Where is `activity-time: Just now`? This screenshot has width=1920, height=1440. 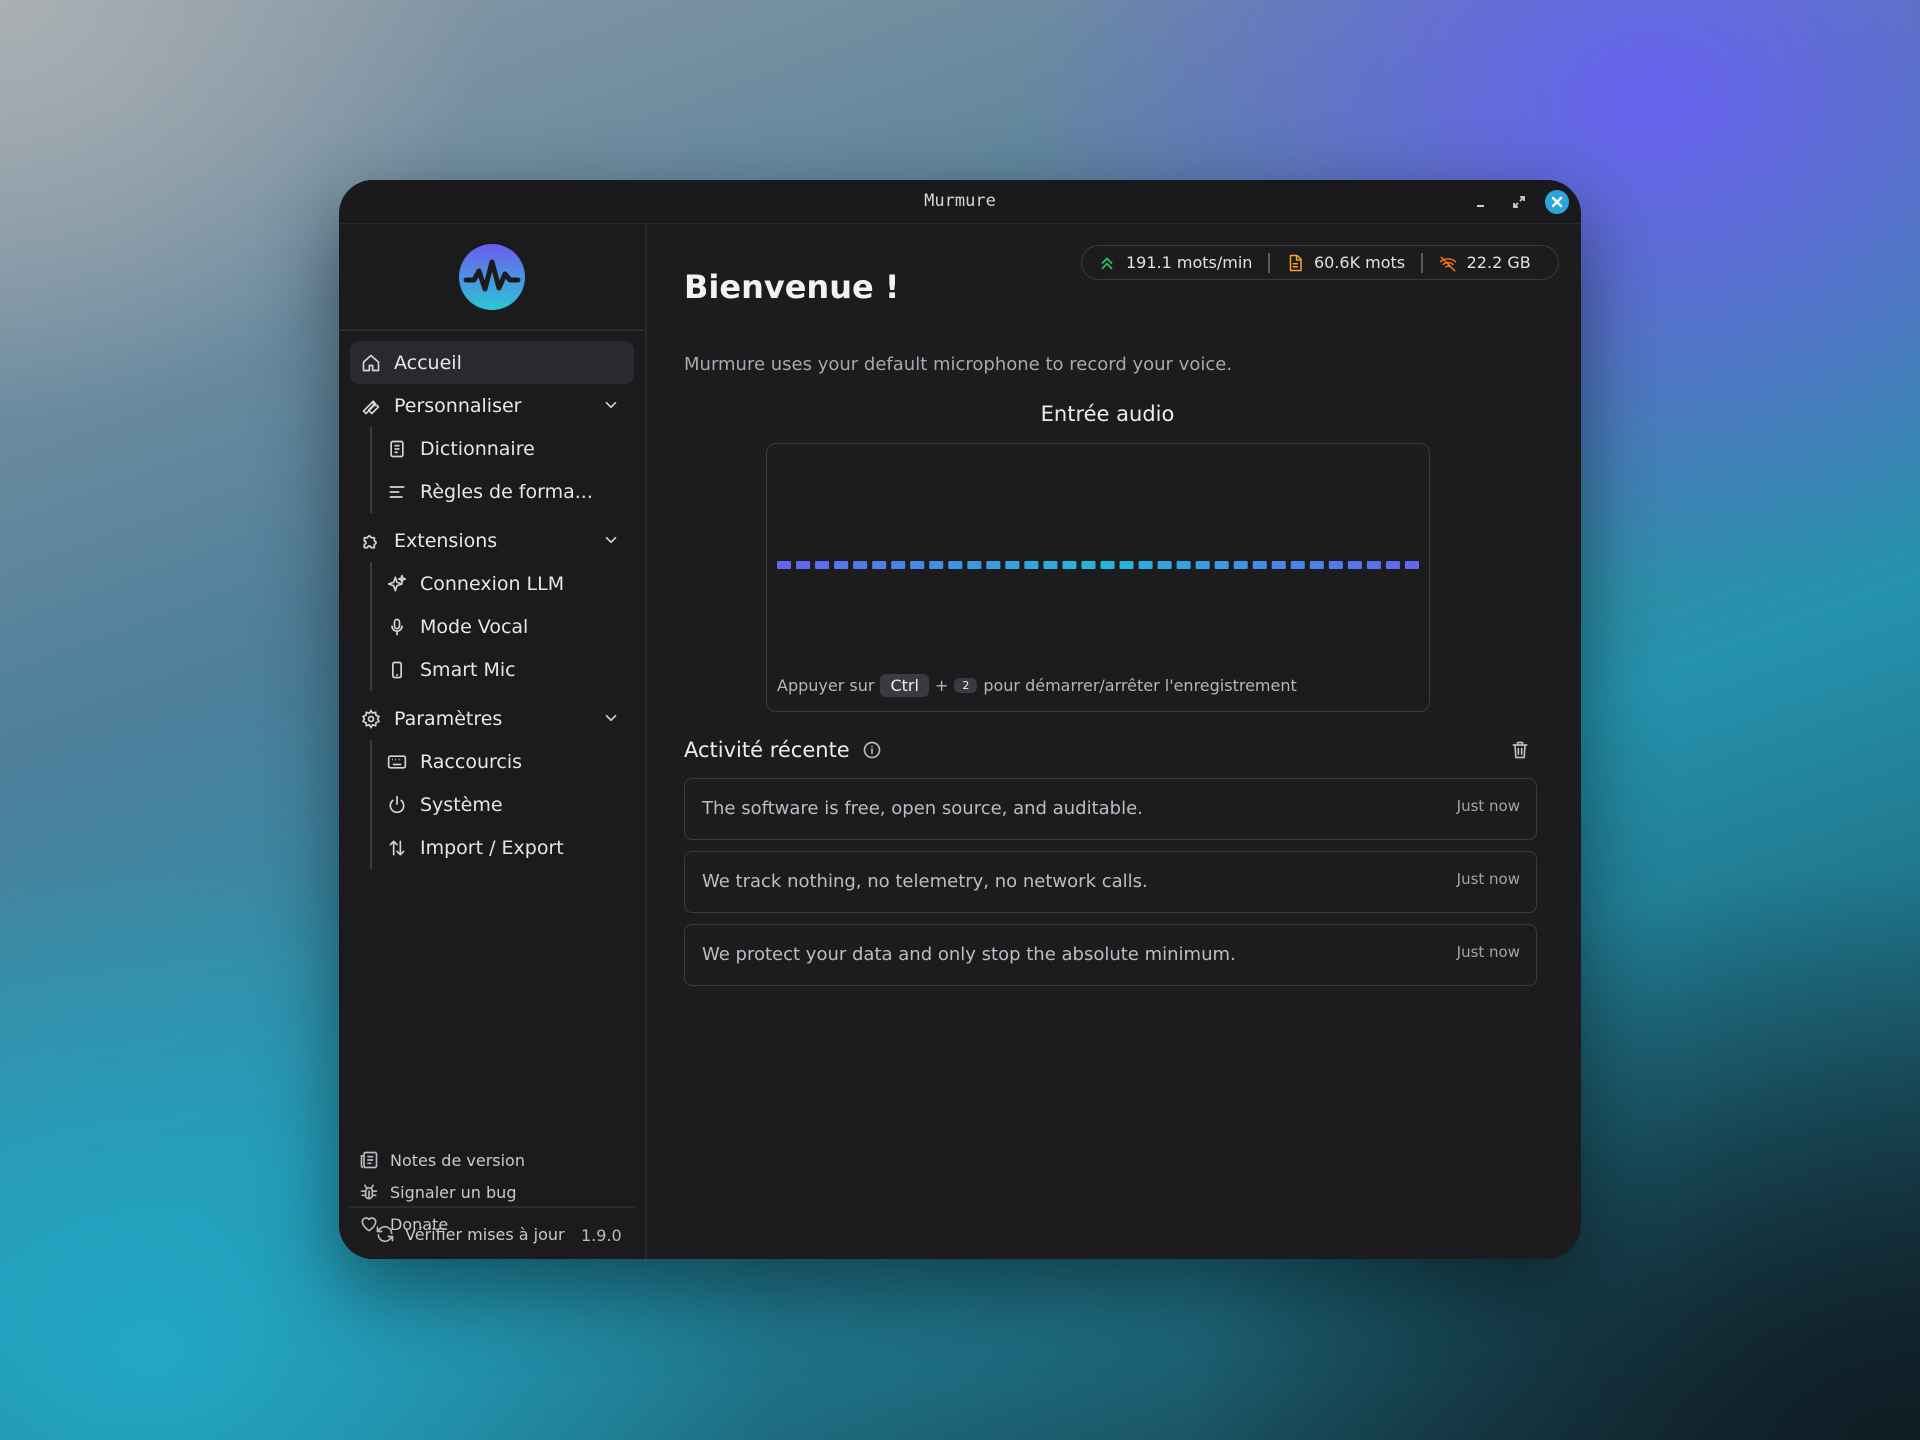 activity-time: Just now is located at coordinates (1488, 806).